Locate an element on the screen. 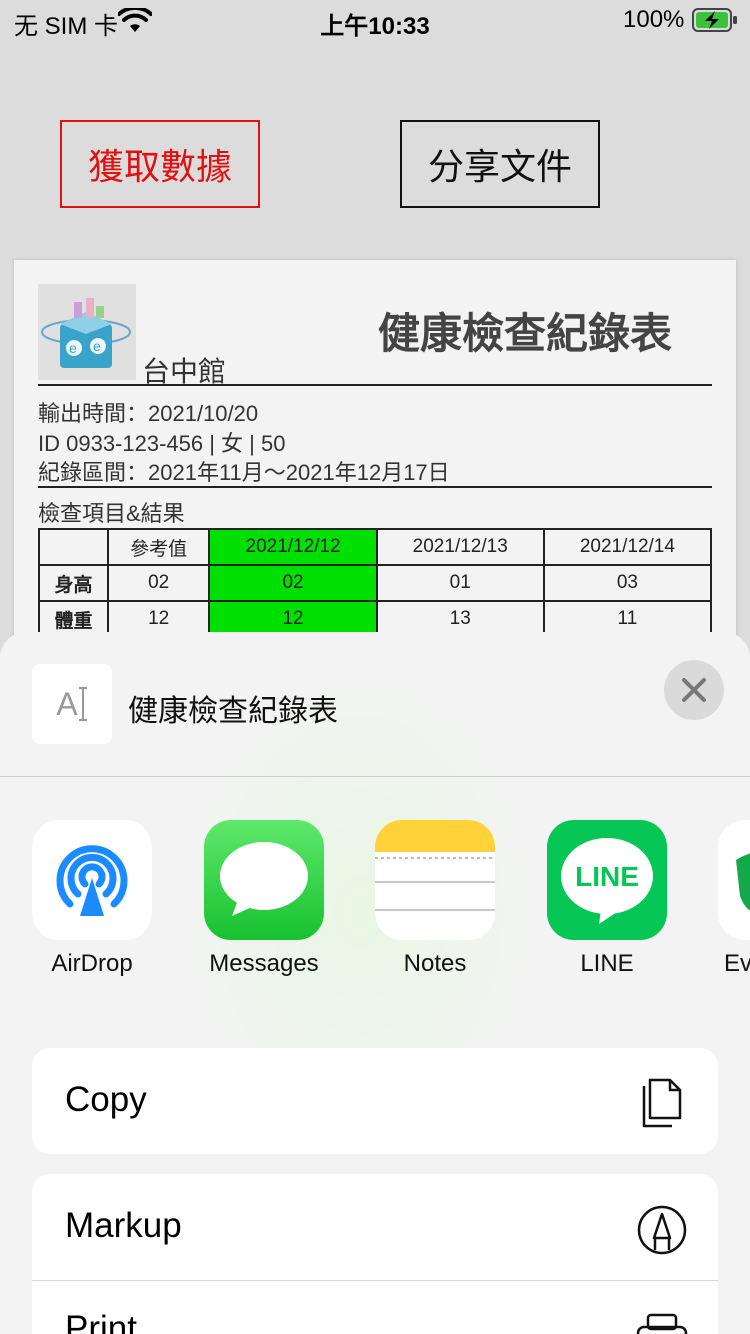 The width and height of the screenshot is (750, 1334). markup-icon is located at coordinates (662, 1230).